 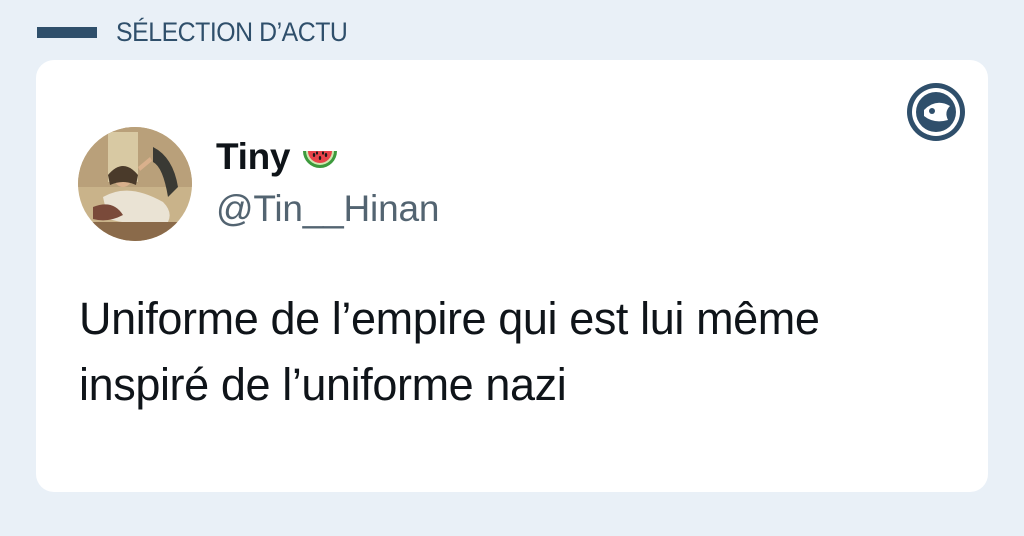 What do you see at coordinates (232, 31) in the screenshot?
I see `section-title: SÉLECTION D’ACTU` at bounding box center [232, 31].